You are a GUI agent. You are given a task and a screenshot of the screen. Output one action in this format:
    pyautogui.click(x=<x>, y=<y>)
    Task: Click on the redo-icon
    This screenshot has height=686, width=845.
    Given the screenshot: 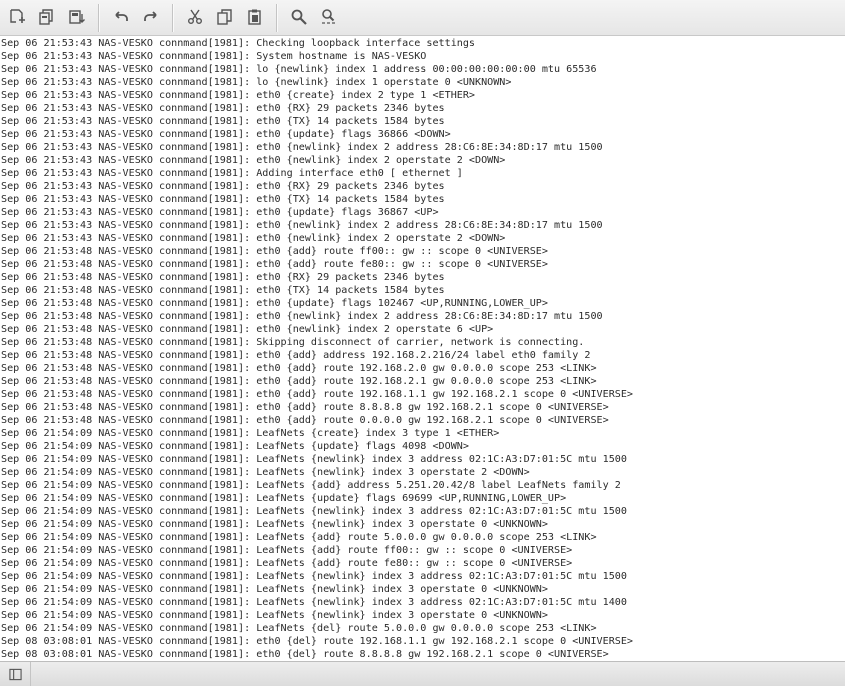 What is the action you would take?
    pyautogui.click(x=151, y=17)
    